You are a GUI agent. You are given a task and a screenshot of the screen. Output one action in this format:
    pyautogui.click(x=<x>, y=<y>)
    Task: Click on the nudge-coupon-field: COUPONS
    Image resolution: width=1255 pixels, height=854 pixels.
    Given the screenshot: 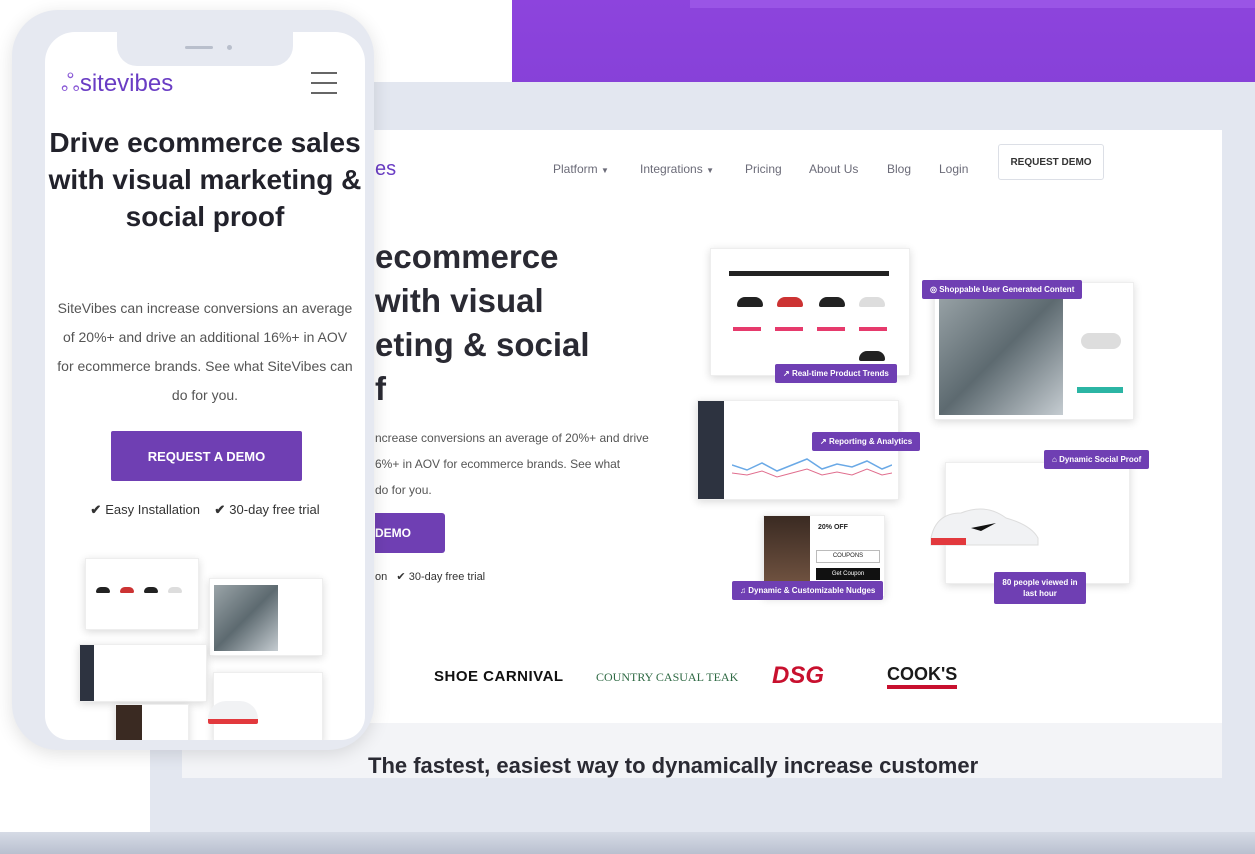 What is the action you would take?
    pyautogui.click(x=848, y=556)
    